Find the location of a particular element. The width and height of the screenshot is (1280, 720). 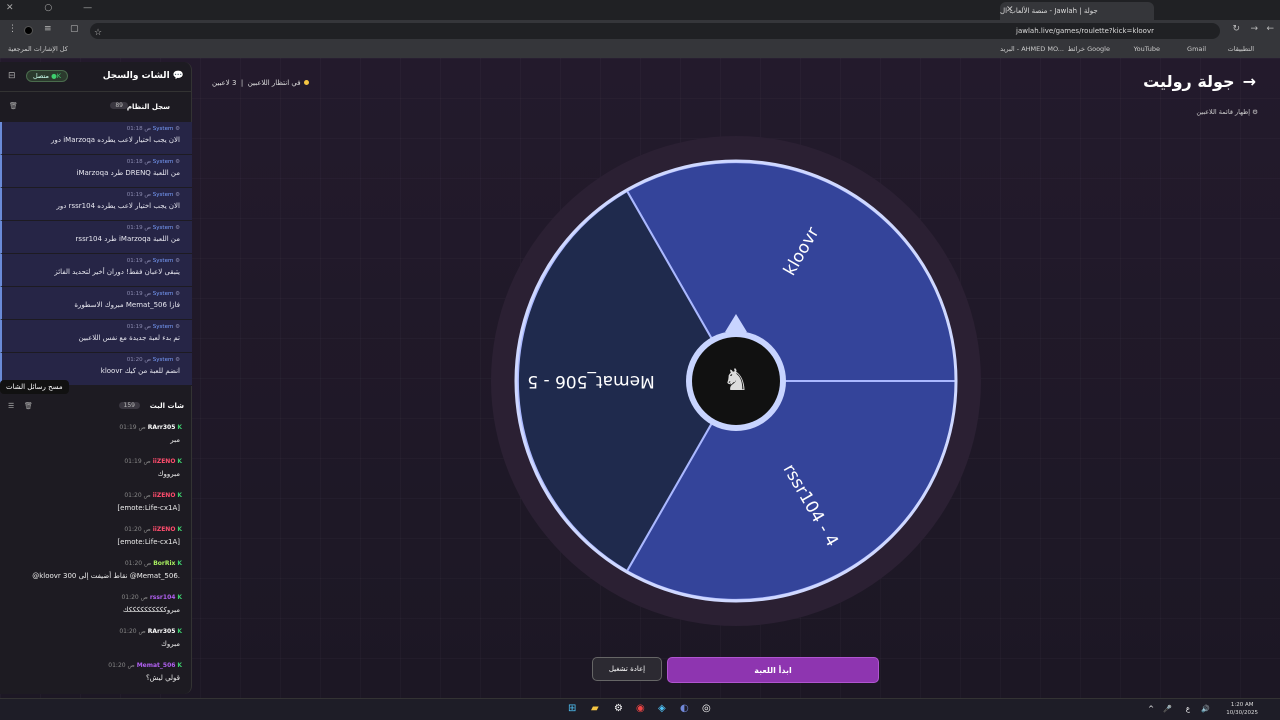

back-icon: ← is located at coordinates (1270, 29).